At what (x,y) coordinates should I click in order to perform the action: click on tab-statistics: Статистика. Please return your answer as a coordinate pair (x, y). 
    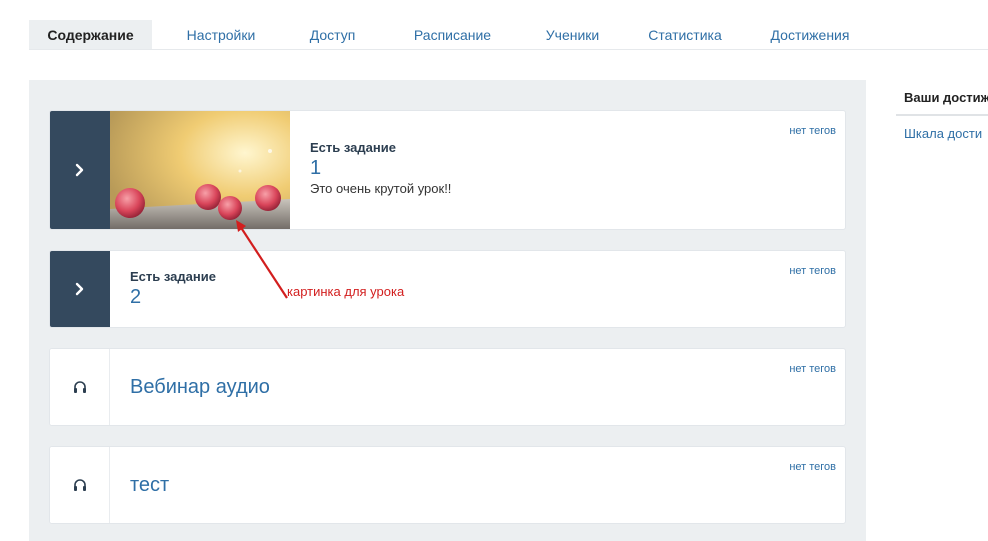
    Looking at the image, I should click on (685, 34).